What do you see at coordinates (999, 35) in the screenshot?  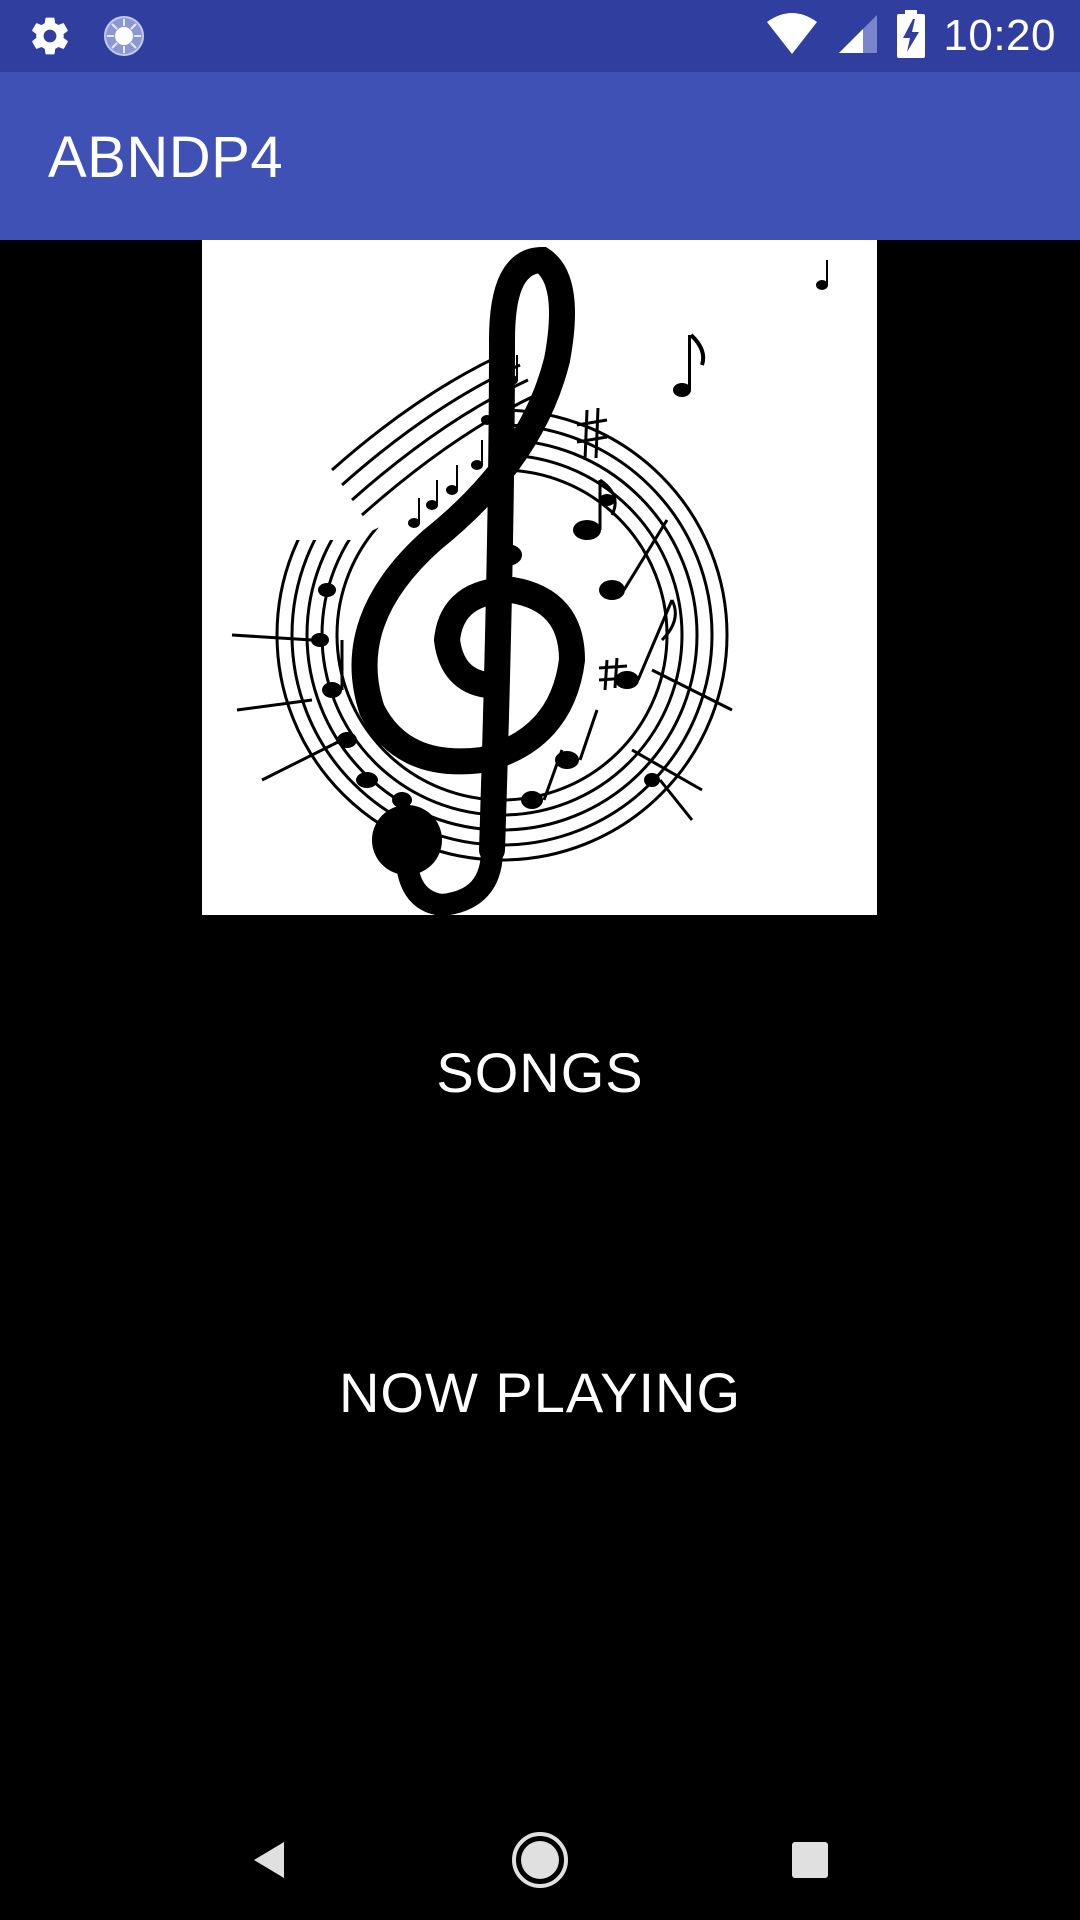 I see `status-time: 10:20` at bounding box center [999, 35].